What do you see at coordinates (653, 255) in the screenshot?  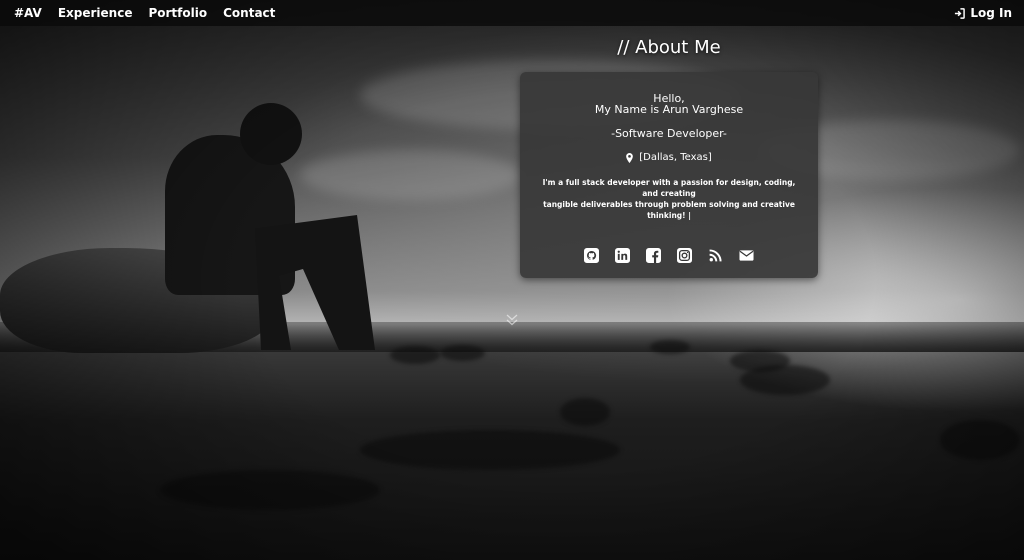 I see `facebook-icon` at bounding box center [653, 255].